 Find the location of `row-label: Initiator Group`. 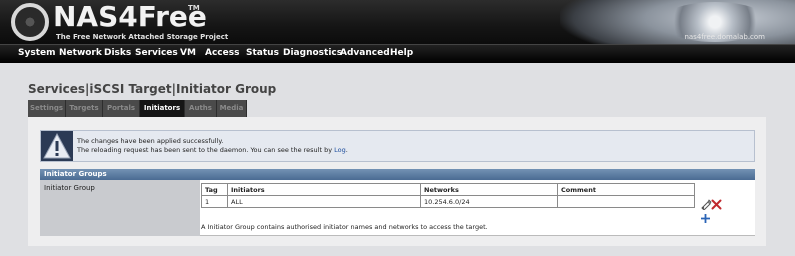

row-label: Initiator Group is located at coordinates (120, 208).